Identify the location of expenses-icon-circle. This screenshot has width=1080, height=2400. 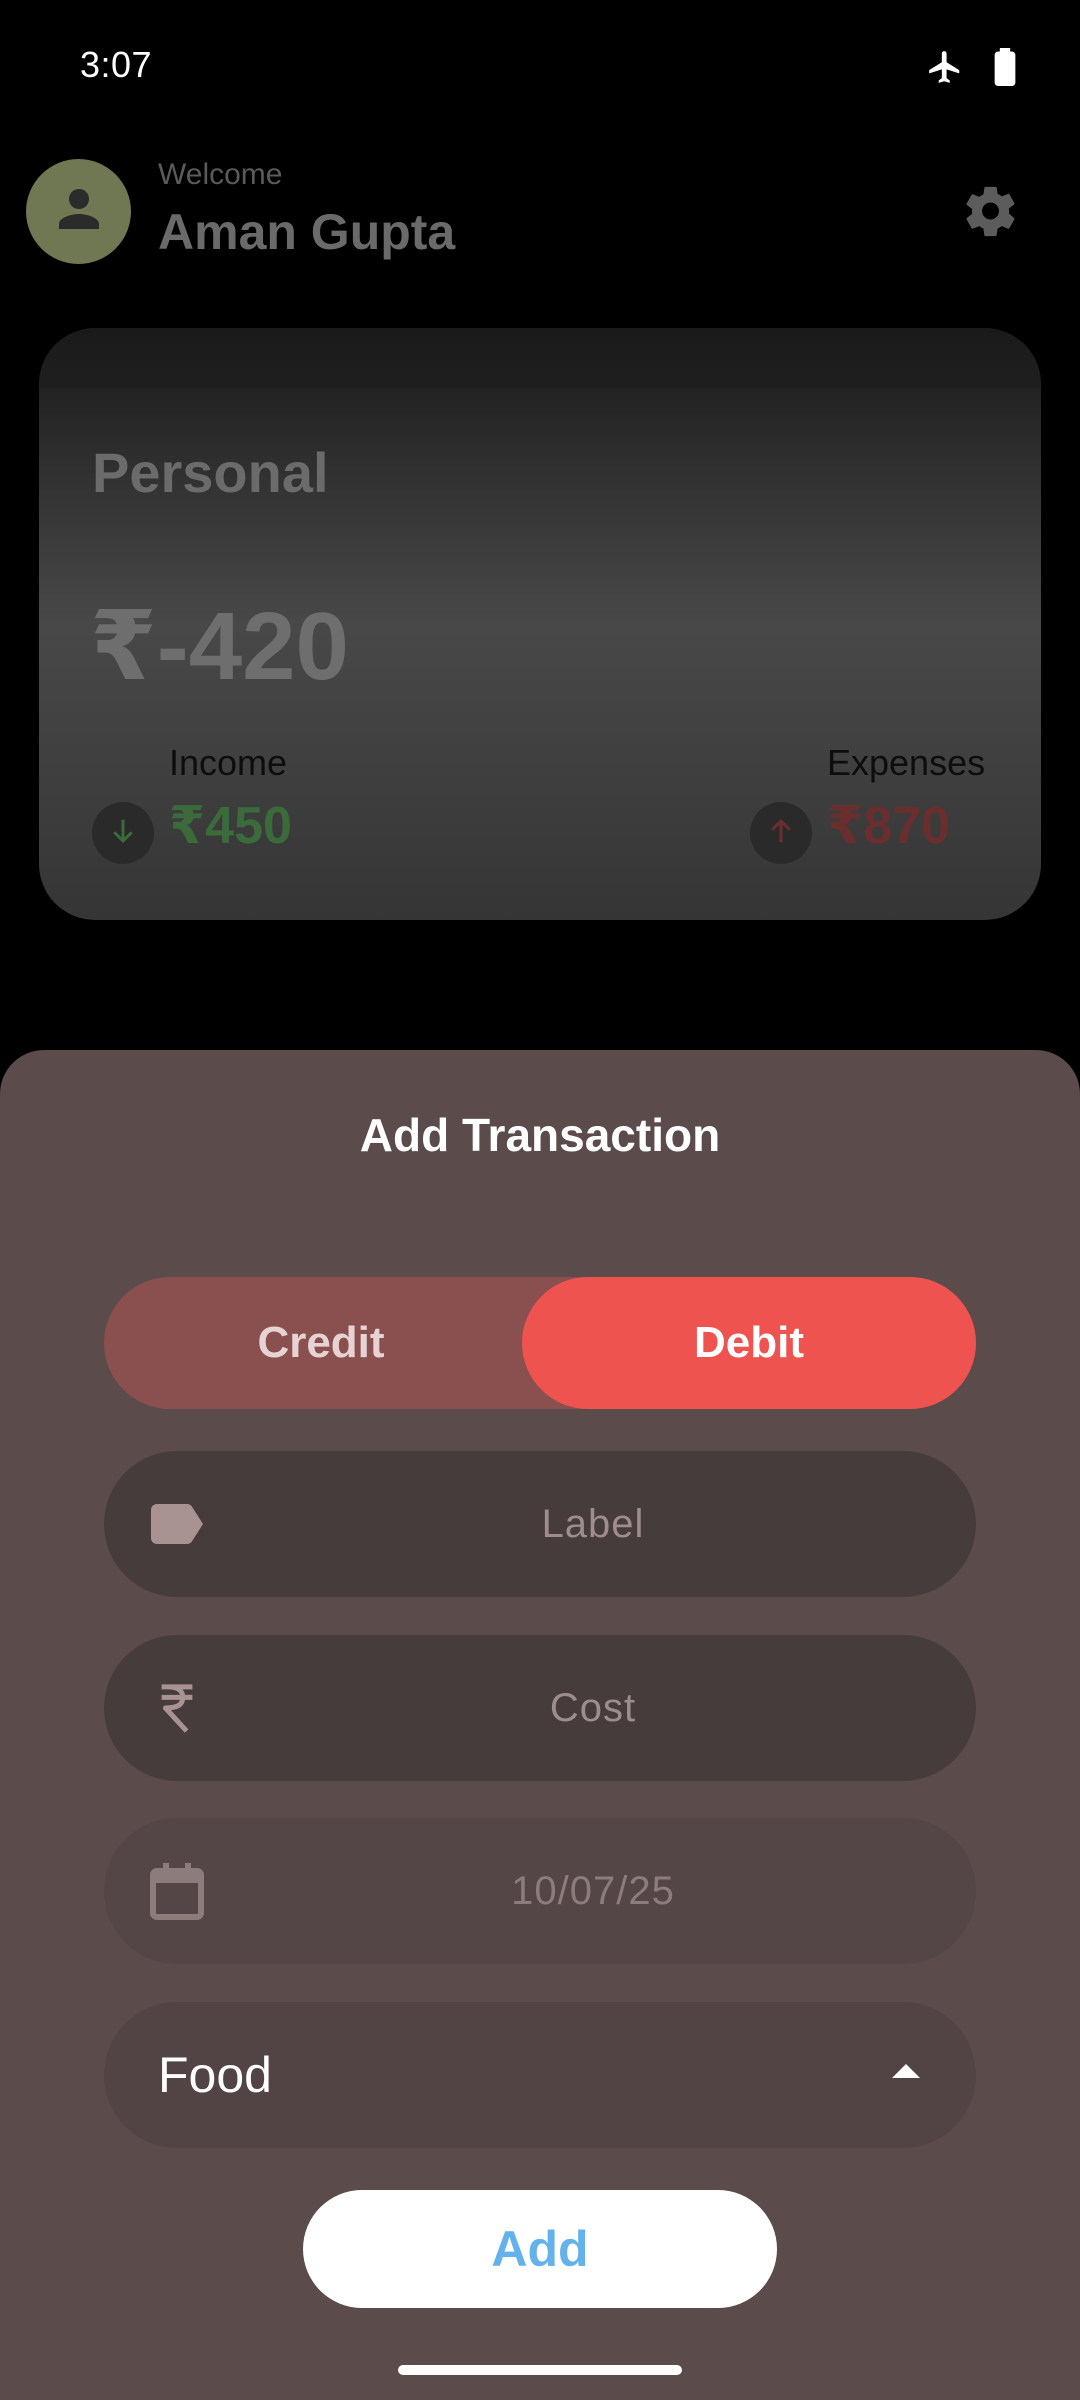
(781, 833).